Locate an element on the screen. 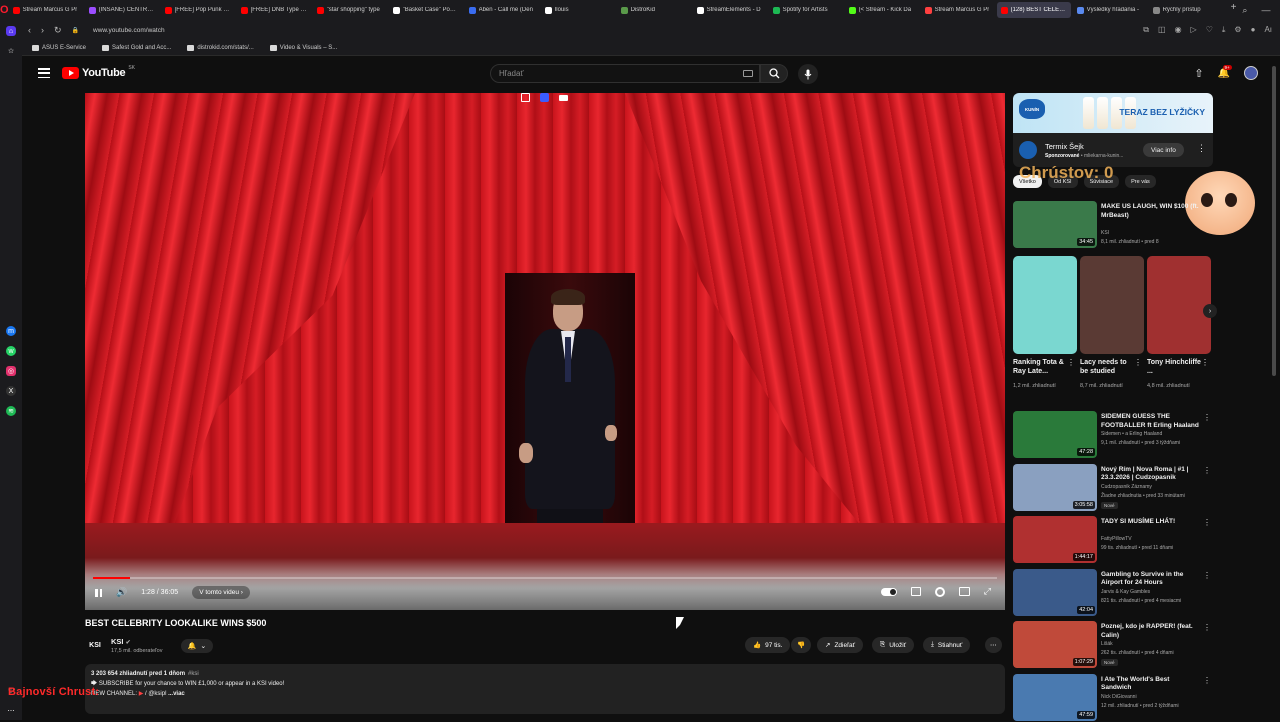 This screenshot has width=1280, height=722. search-button is located at coordinates (774, 73).